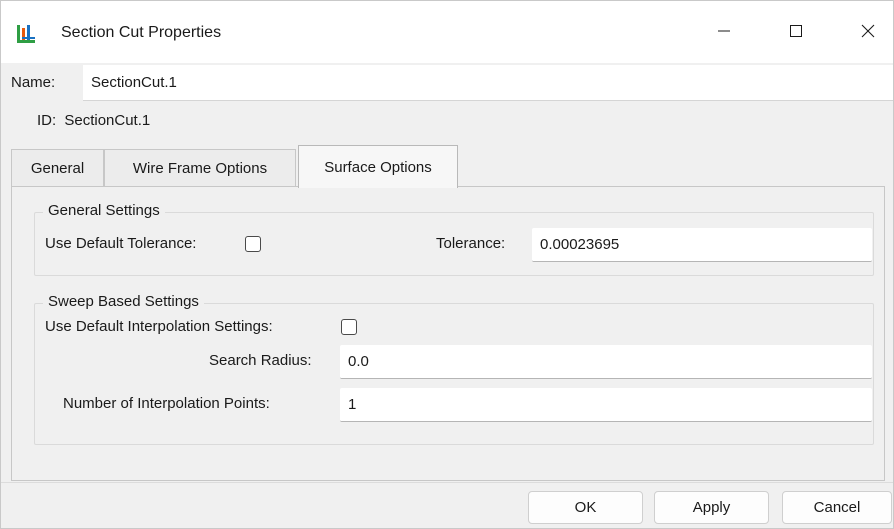 Image resolution: width=894 pixels, height=529 pixels. I want to click on tolerance-label: Tolerance:, so click(471, 243).